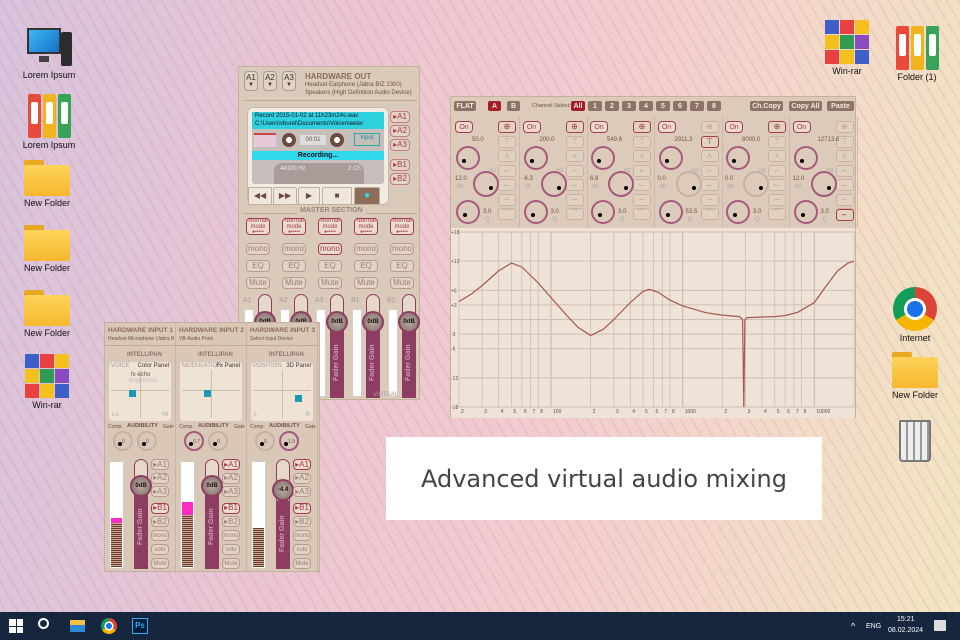 Image resolution: width=960 pixels, height=640 pixels. What do you see at coordinates (285, 196) in the screenshot?
I see `transport-fast-forward-button: ▶▶` at bounding box center [285, 196].